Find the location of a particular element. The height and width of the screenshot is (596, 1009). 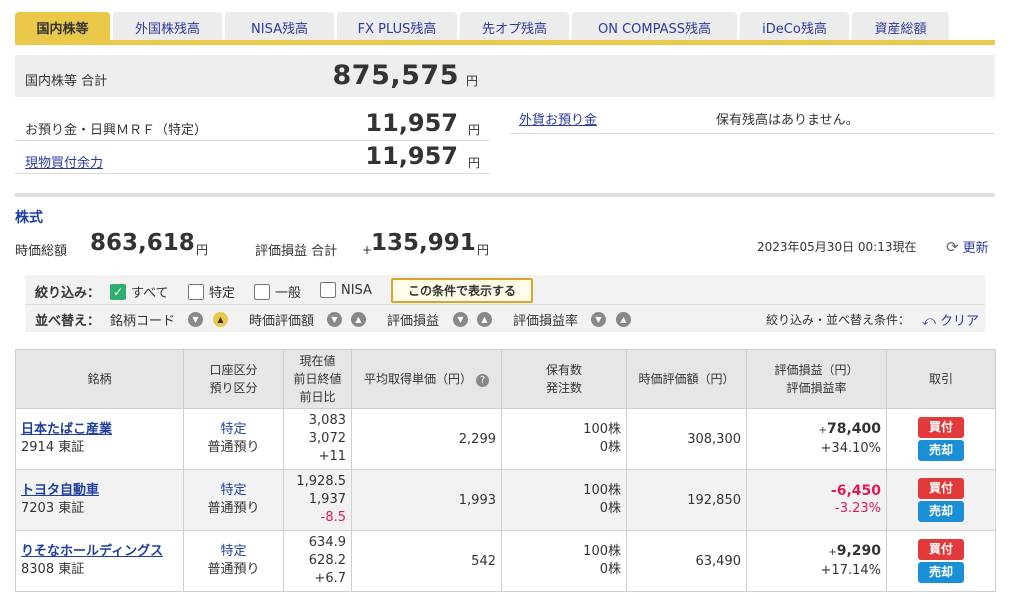

sort-pl-label: 評価損益 is located at coordinates (413, 321).